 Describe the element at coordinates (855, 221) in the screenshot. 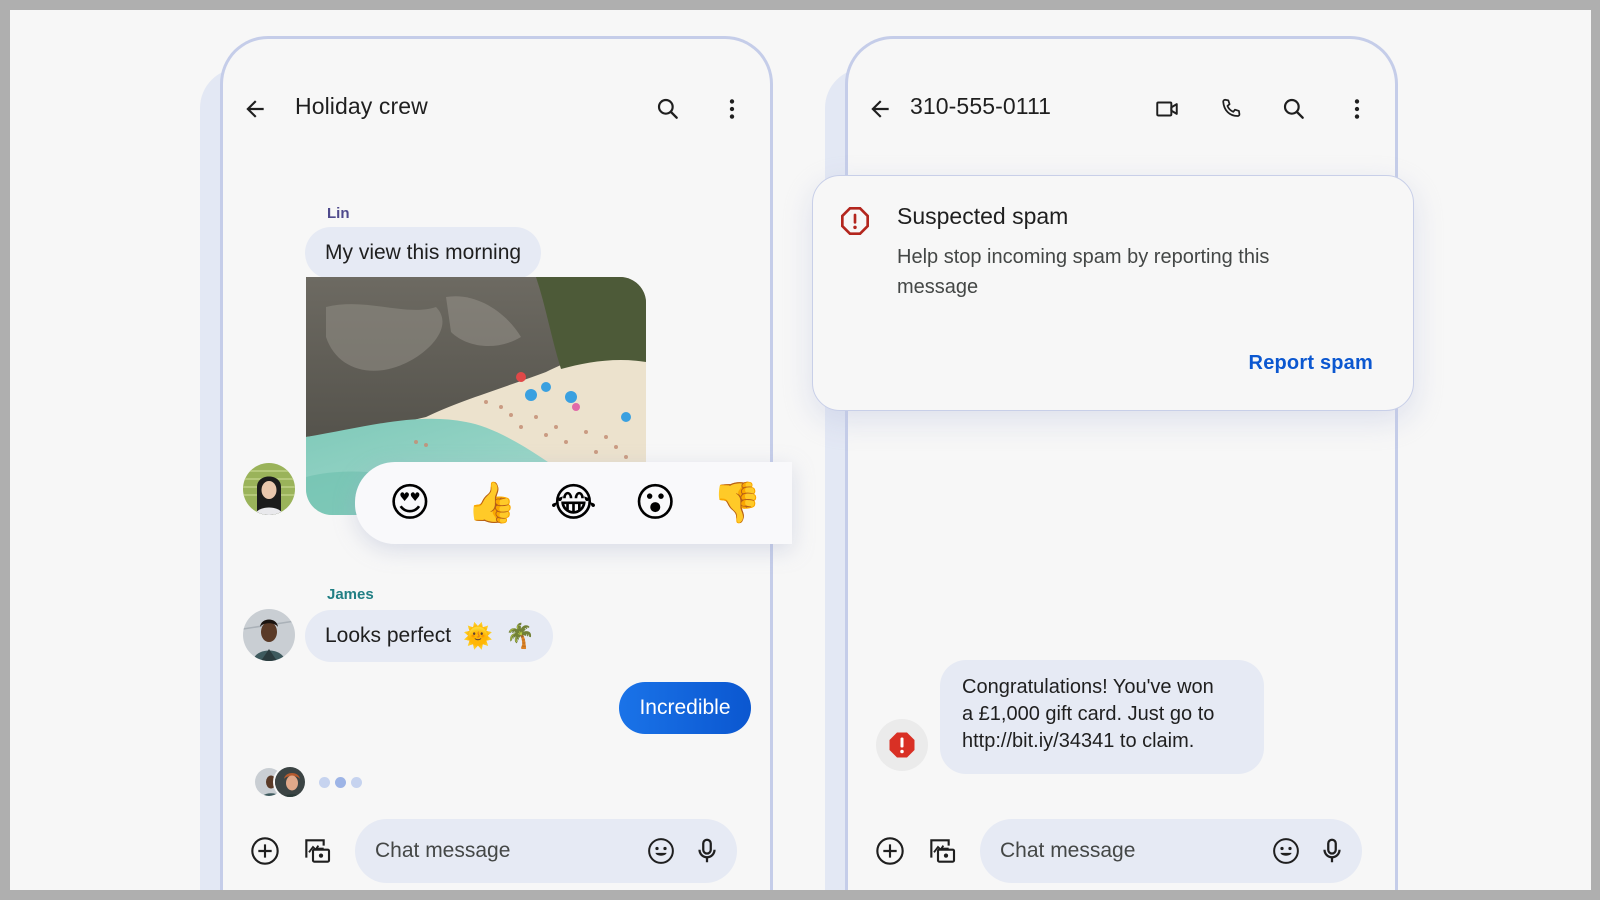

I see `warning-octagon-icon` at that location.